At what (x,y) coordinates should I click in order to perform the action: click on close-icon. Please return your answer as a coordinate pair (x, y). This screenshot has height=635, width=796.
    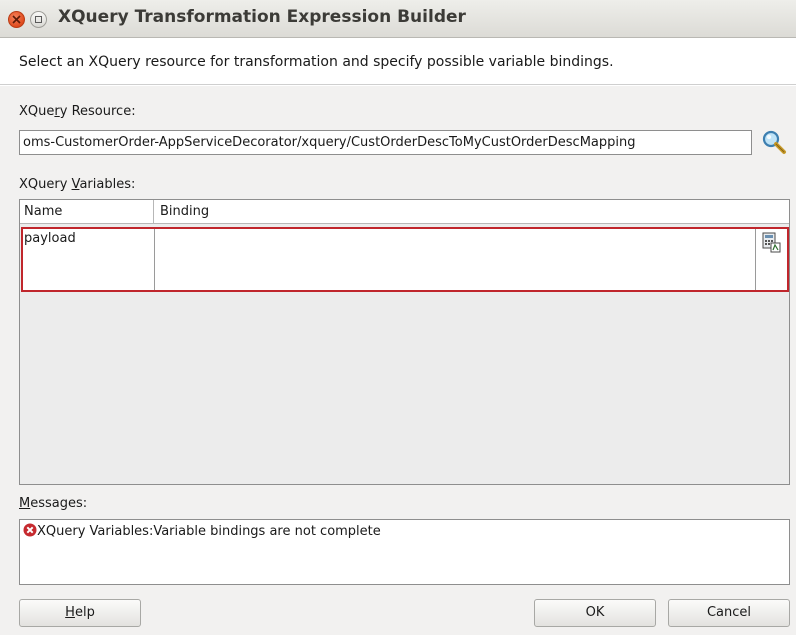
    Looking at the image, I should click on (16, 19).